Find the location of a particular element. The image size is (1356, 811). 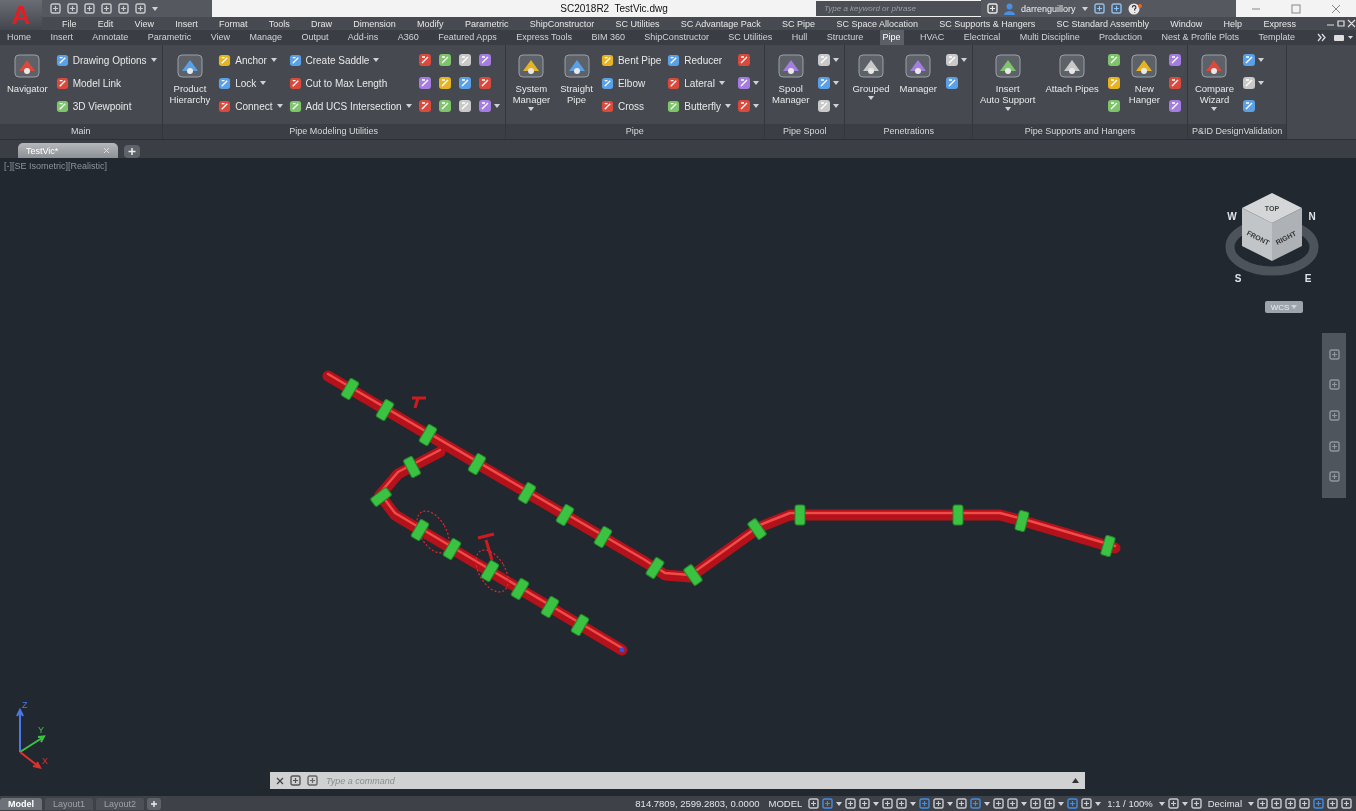

ribbon-button: Manager is located at coordinates (918, 72).